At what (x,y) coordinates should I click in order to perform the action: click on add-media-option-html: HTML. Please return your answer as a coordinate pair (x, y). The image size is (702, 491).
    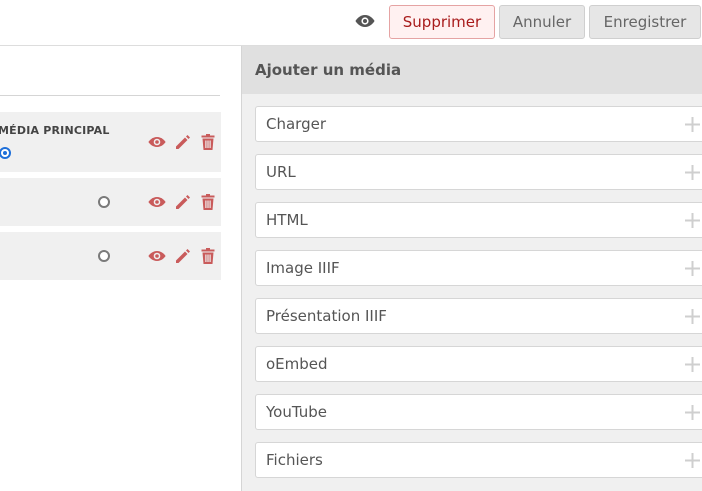
    Looking at the image, I should click on (478, 220).